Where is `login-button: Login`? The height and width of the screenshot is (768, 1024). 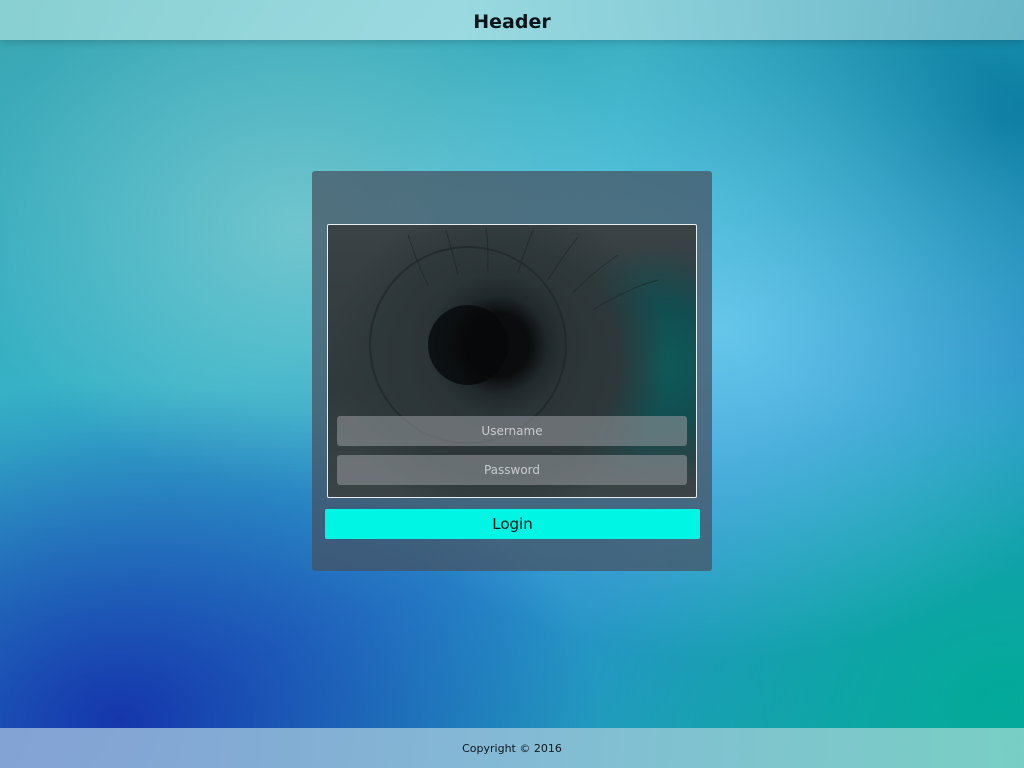
login-button: Login is located at coordinates (512, 524).